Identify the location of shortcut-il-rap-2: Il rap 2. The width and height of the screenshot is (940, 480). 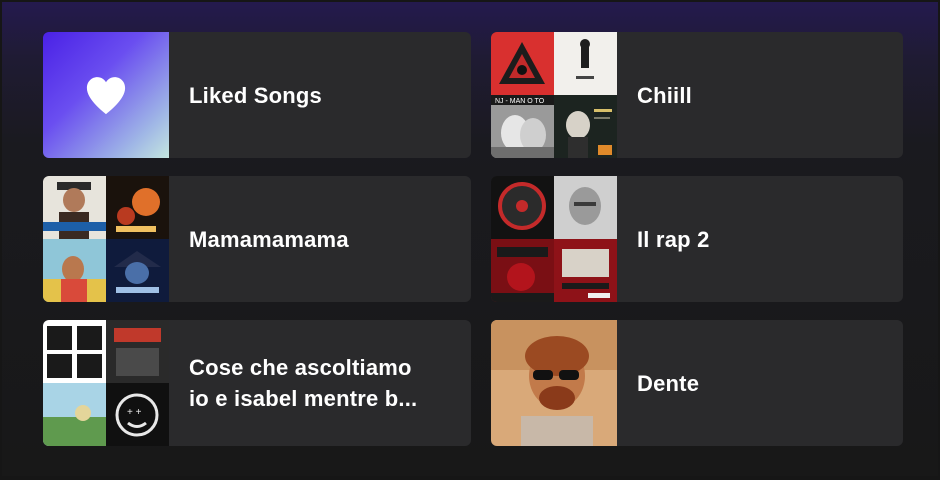
(697, 239).